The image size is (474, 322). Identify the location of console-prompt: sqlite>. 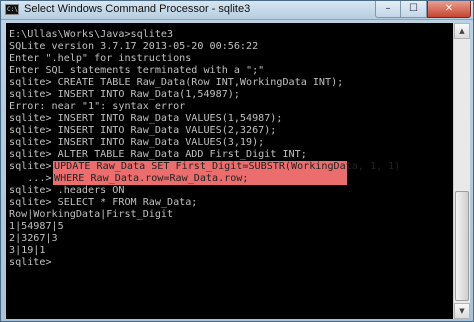
(33, 166).